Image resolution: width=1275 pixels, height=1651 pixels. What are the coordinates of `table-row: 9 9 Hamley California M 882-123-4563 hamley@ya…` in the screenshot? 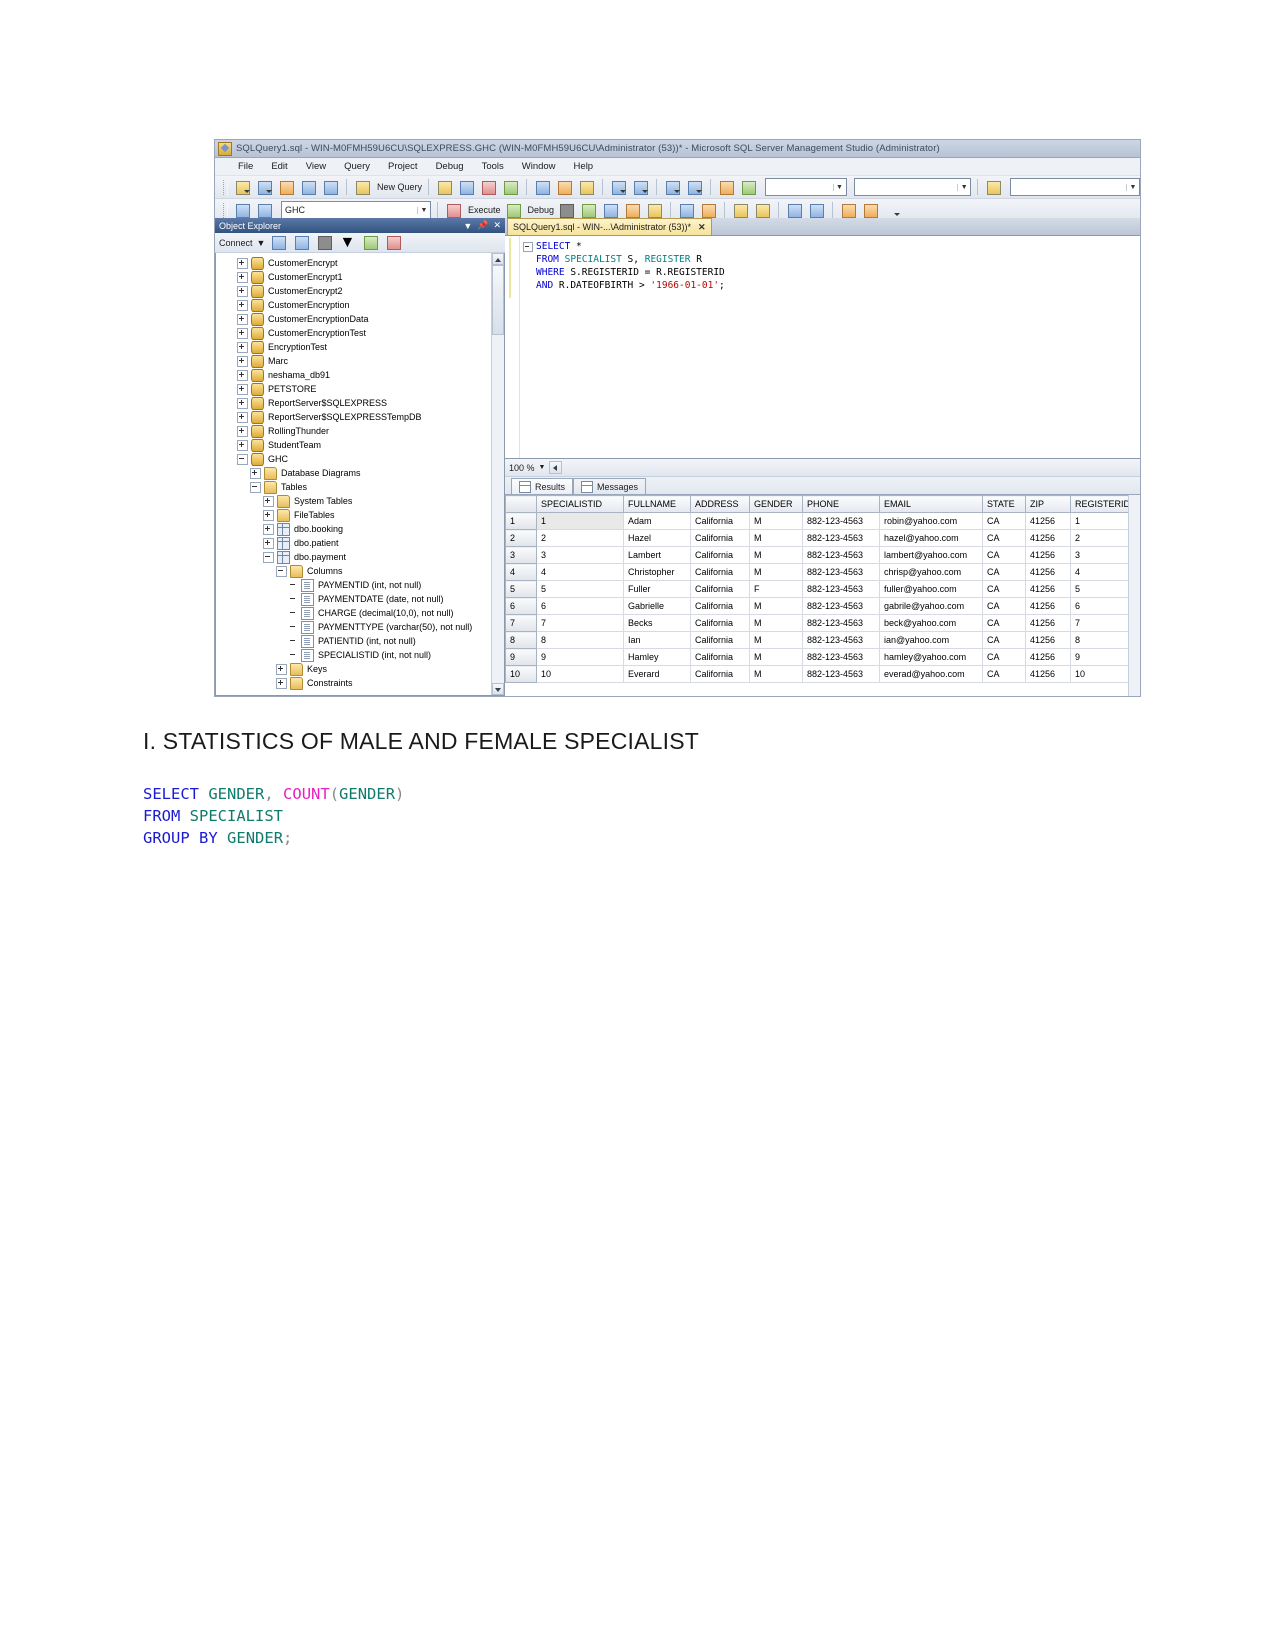 It's located at (821, 657).